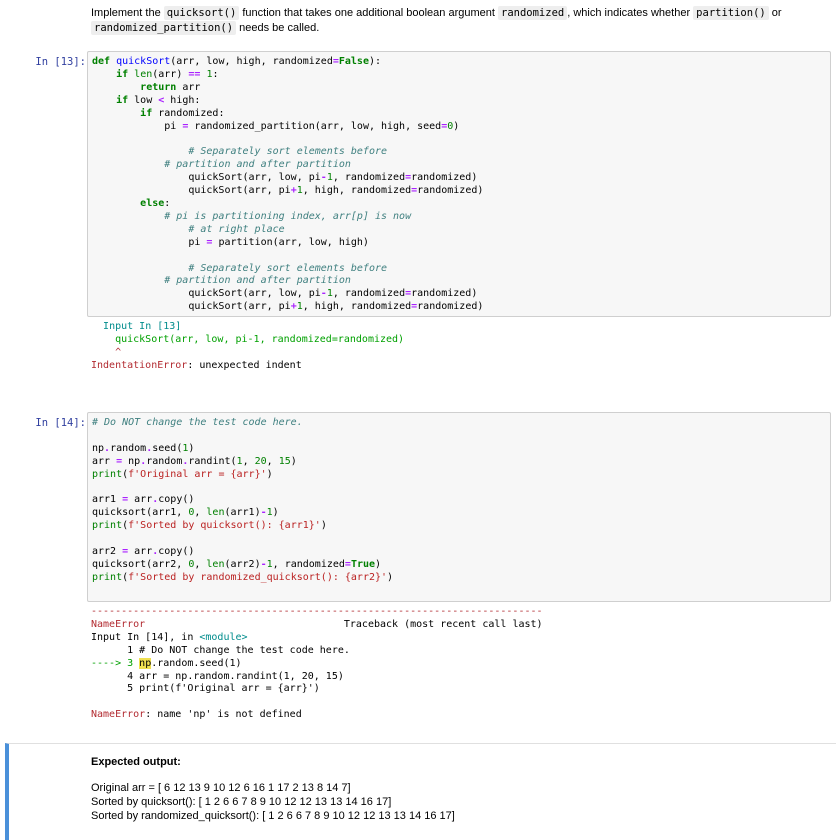  What do you see at coordinates (60, 423) in the screenshot?
I see `cell-prompt: In [14]:` at bounding box center [60, 423].